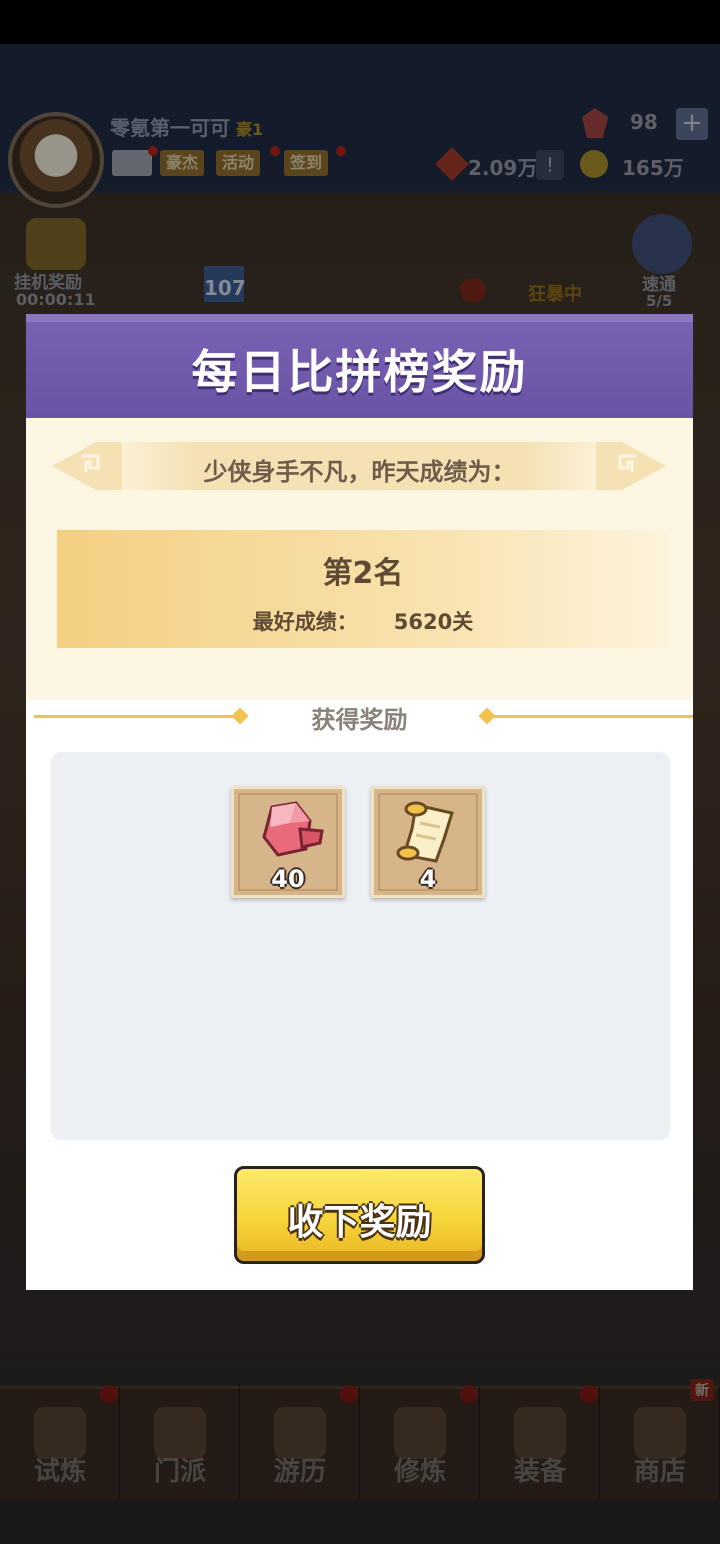  What do you see at coordinates (428, 879) in the screenshot?
I see `reward-quantity: 4` at bounding box center [428, 879].